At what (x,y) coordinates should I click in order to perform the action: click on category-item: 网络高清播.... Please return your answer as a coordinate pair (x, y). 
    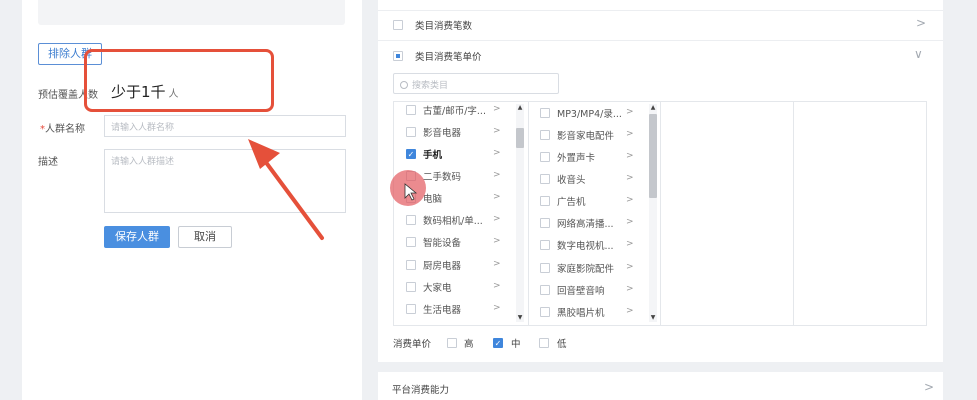
    Looking at the image, I should click on (585, 223).